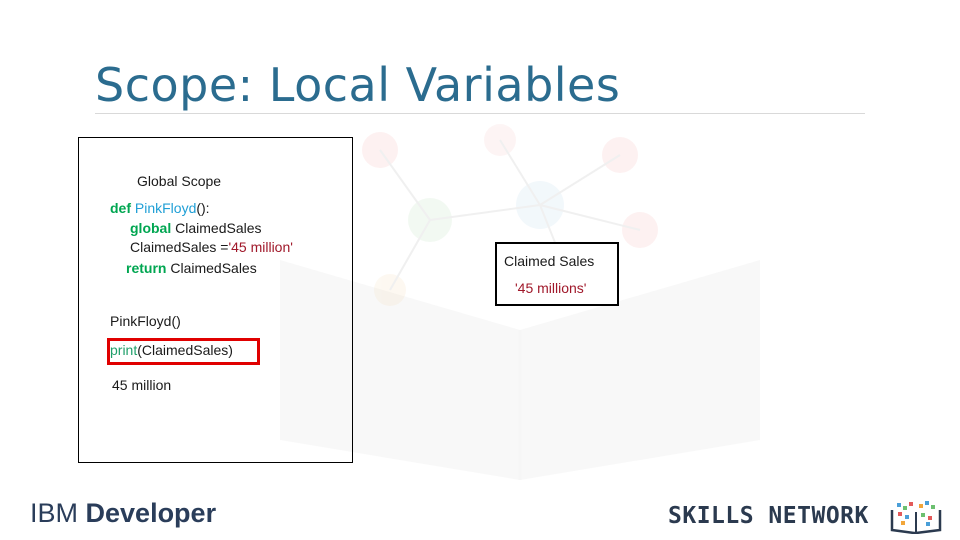  I want to click on def-keyword: def, so click(120, 208).